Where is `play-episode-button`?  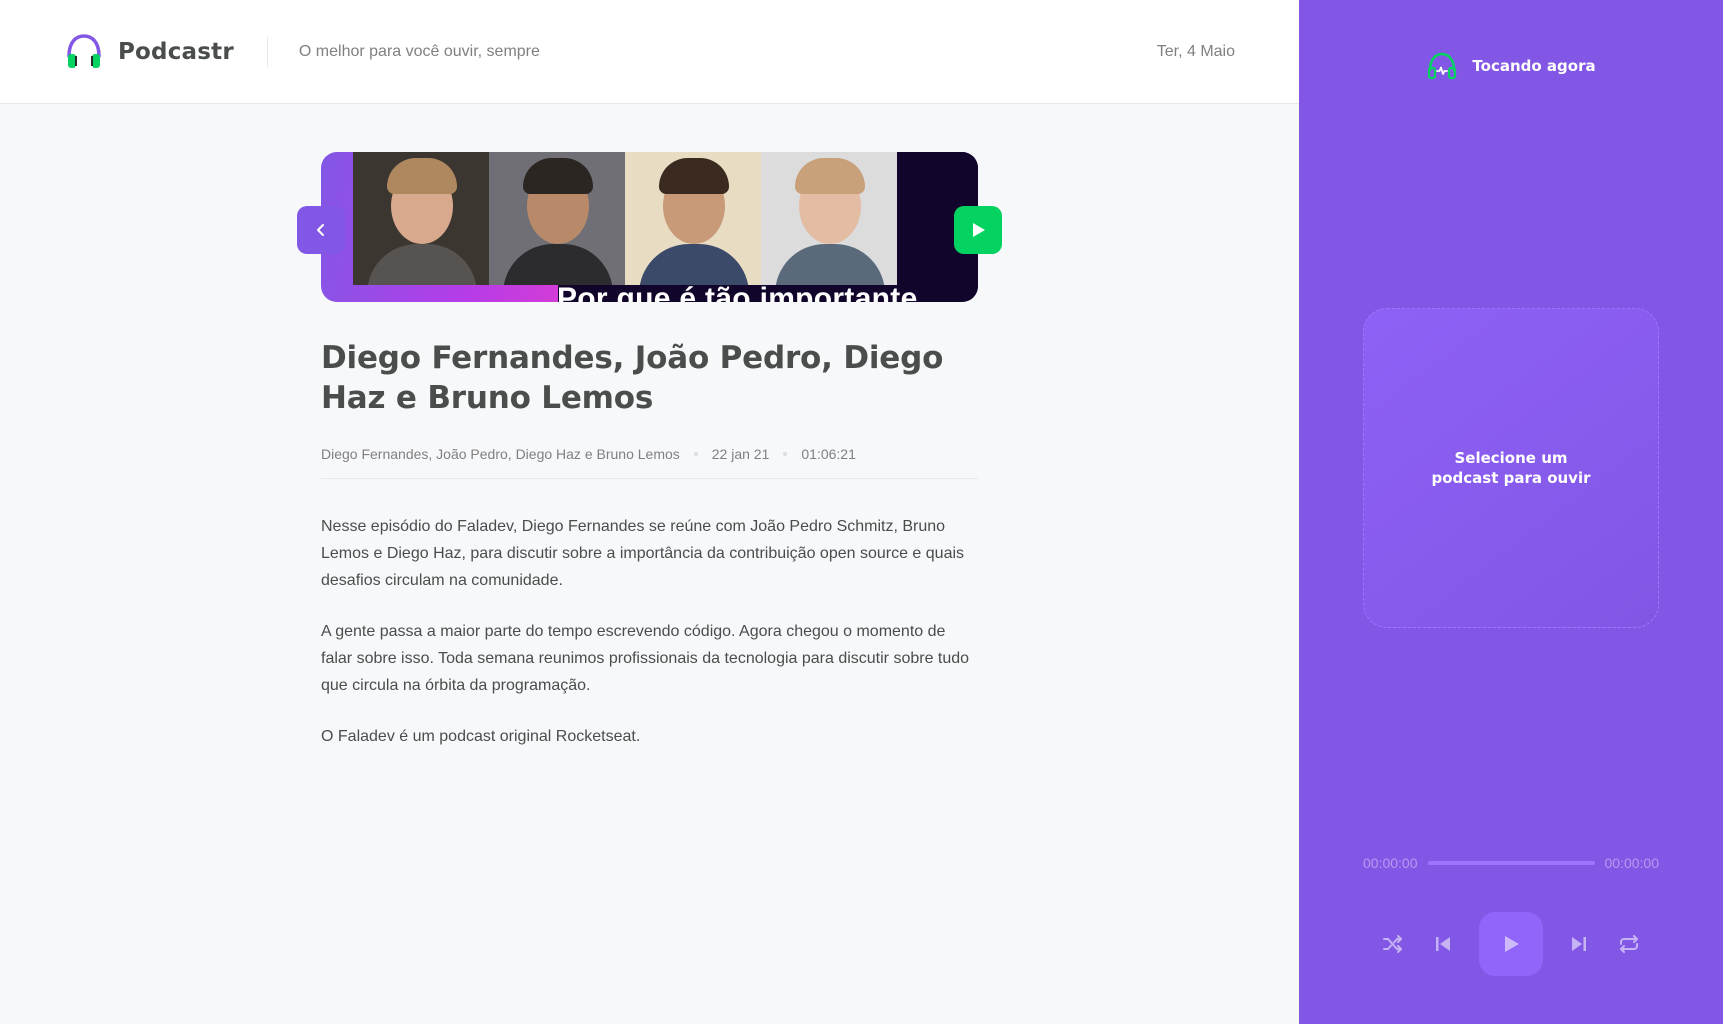
play-episode-button is located at coordinates (978, 230).